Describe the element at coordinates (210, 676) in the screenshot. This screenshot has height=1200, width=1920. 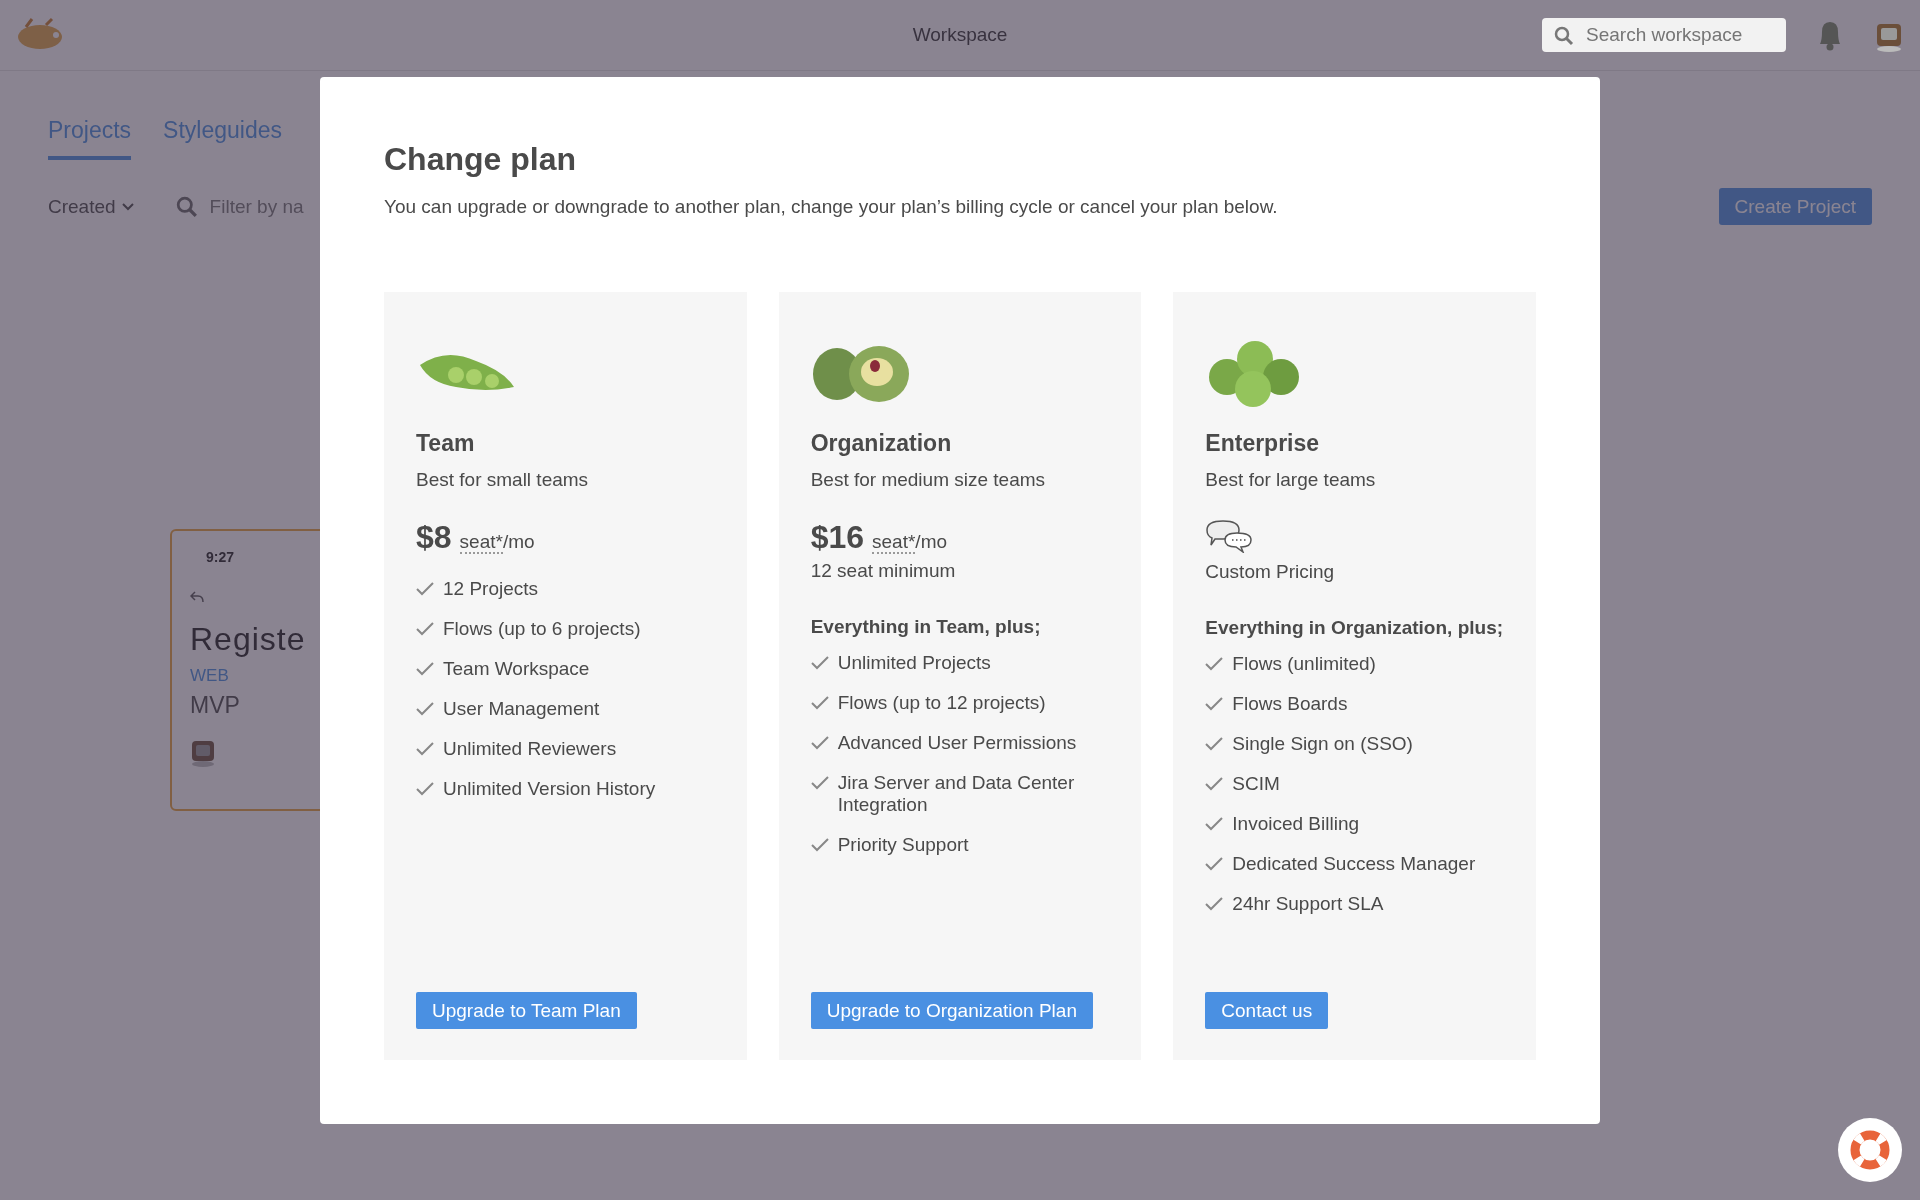
I see `platform-label: WEB` at that location.